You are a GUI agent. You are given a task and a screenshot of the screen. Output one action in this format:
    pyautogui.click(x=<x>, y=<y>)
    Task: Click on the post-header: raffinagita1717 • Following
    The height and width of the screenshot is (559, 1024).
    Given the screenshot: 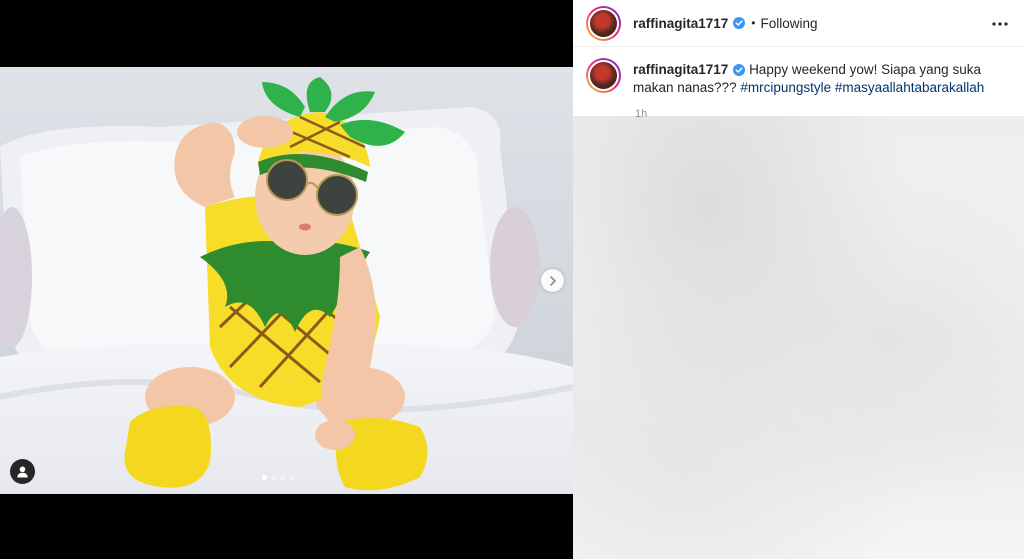 What is the action you would take?
    pyautogui.click(x=798, y=23)
    